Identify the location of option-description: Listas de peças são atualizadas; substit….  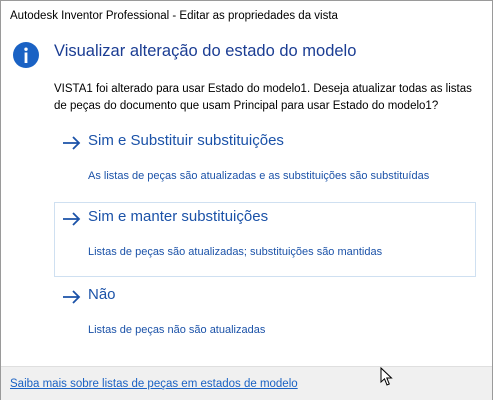
(235, 252).